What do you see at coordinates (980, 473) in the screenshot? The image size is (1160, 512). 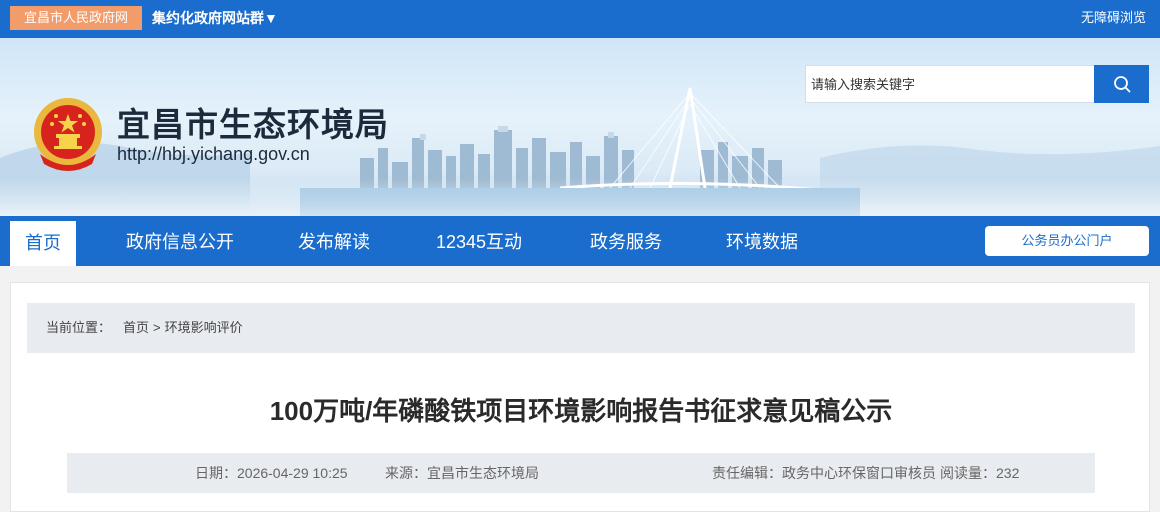 I see `view-count: 阅读量：232` at bounding box center [980, 473].